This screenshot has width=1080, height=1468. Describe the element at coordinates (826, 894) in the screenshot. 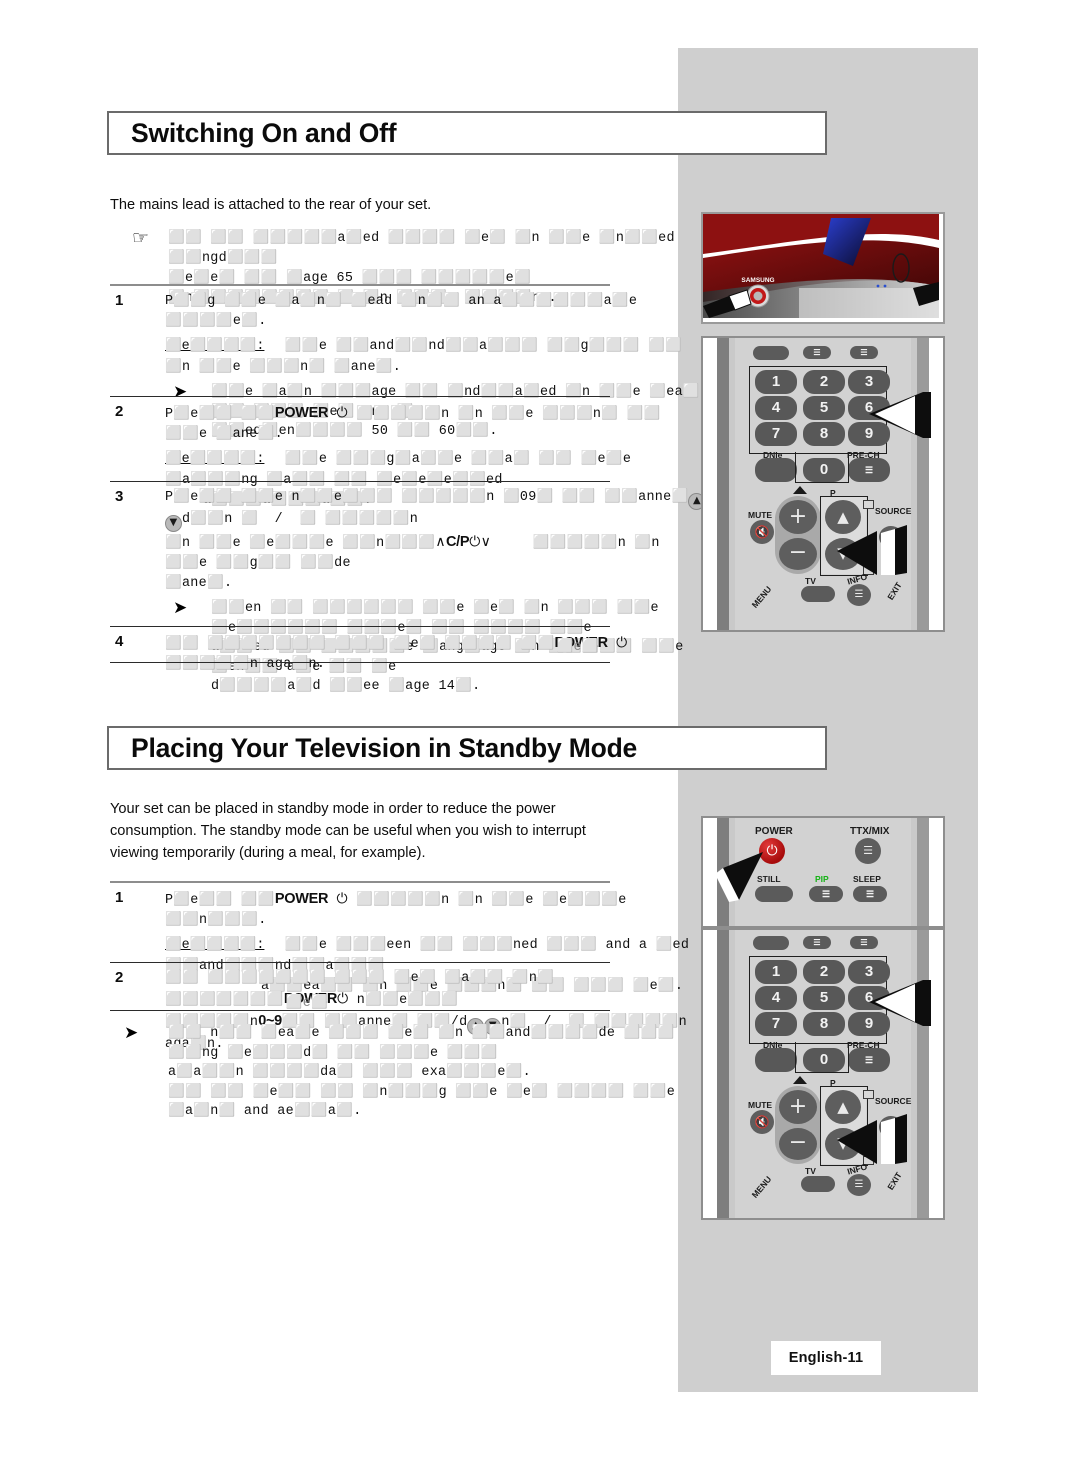

I see `pip-button: ☰` at that location.